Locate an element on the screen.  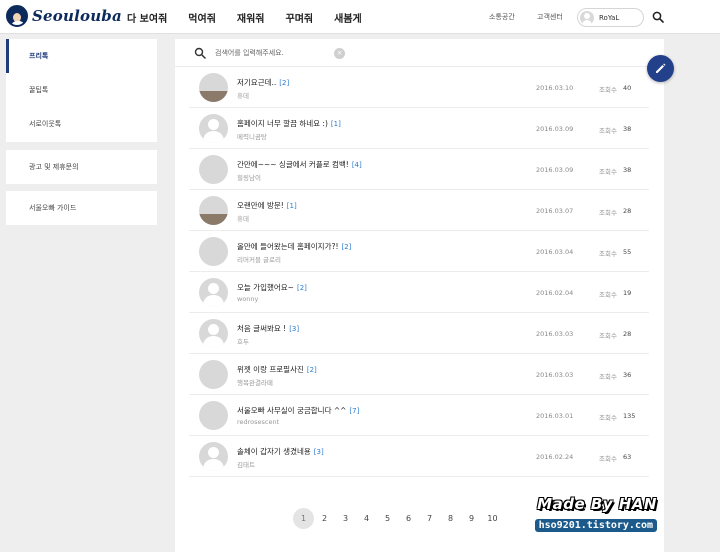
page-3-button: 3 is located at coordinates (345, 518).